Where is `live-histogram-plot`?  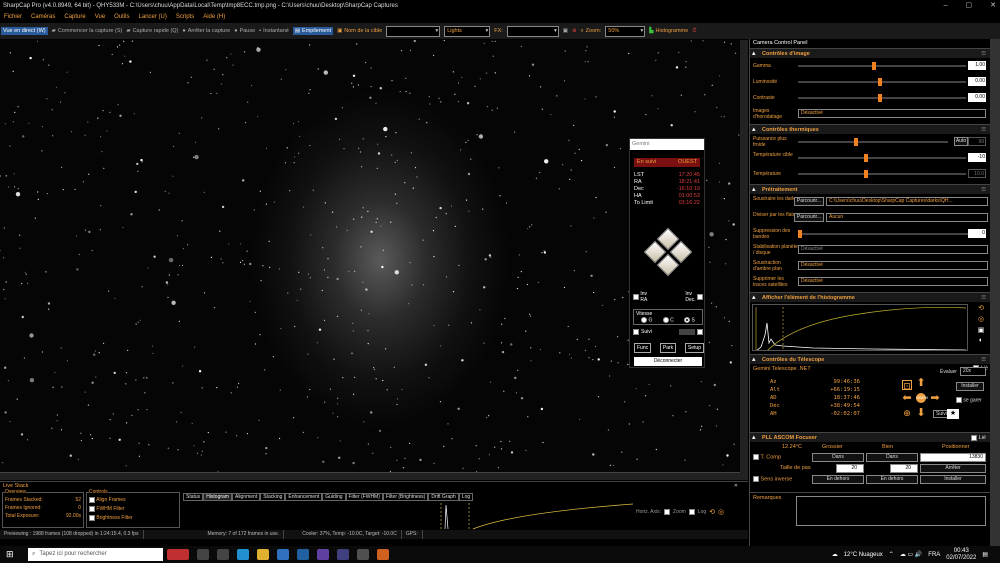
live-histogram-plot is located at coordinates (408, 515).